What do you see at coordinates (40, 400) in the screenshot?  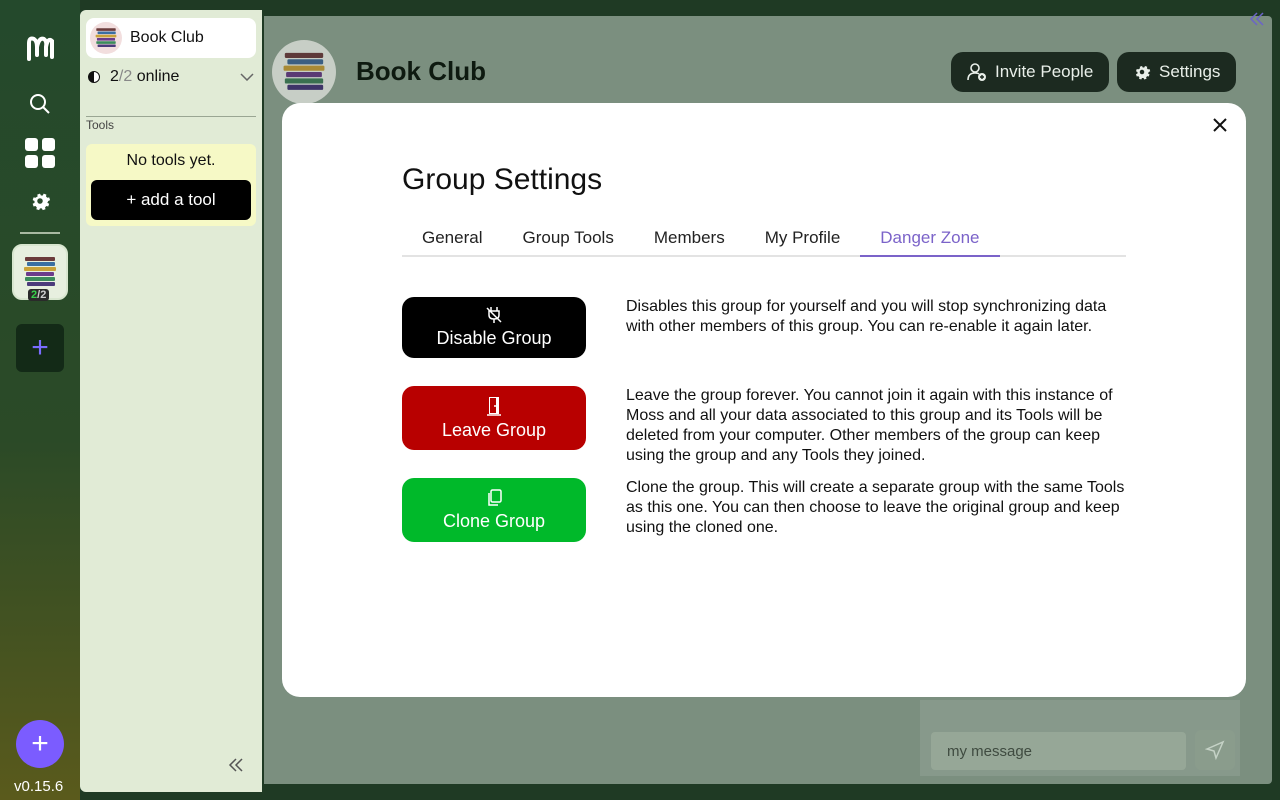 I see `app-rail: 2/2 + + v0.15.6` at bounding box center [40, 400].